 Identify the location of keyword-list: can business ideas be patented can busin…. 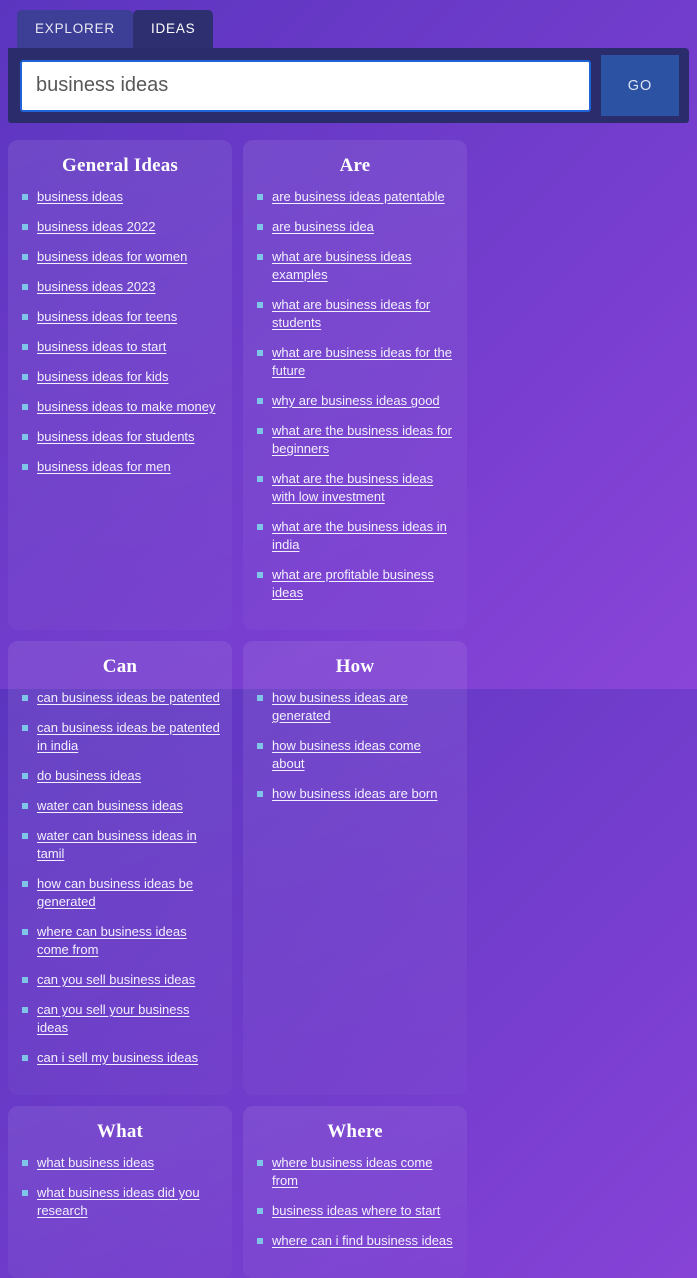
(120, 878).